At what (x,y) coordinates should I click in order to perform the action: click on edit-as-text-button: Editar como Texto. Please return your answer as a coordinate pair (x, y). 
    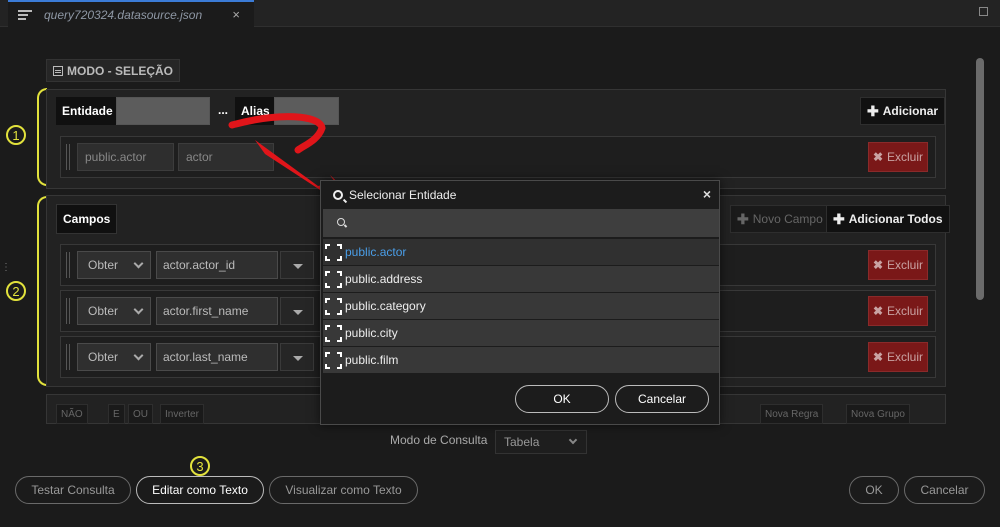
    Looking at the image, I should click on (200, 490).